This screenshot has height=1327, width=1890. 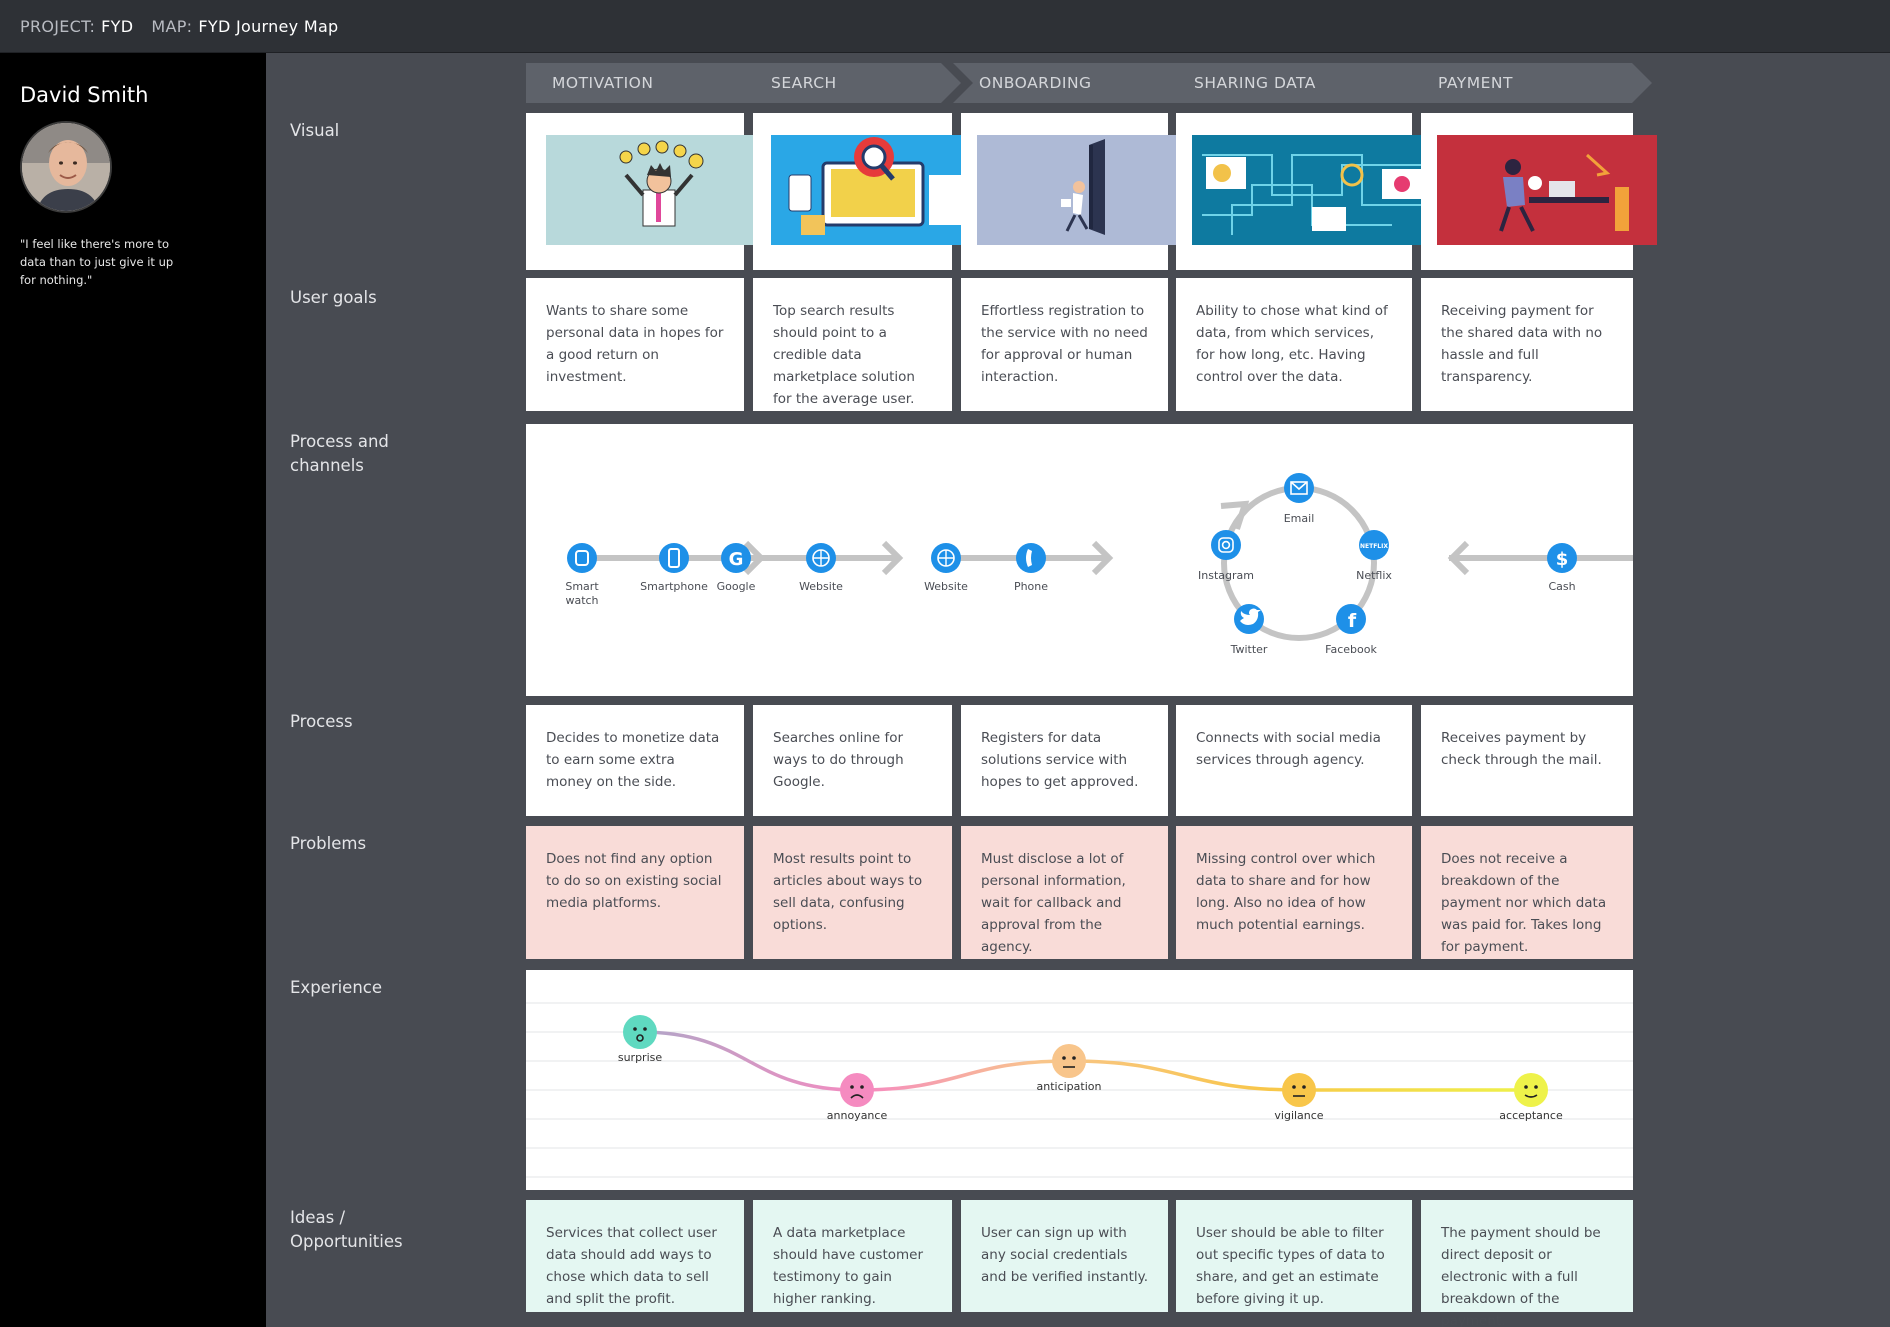 I want to click on row-label-experience: Experience, so click(x=336, y=987).